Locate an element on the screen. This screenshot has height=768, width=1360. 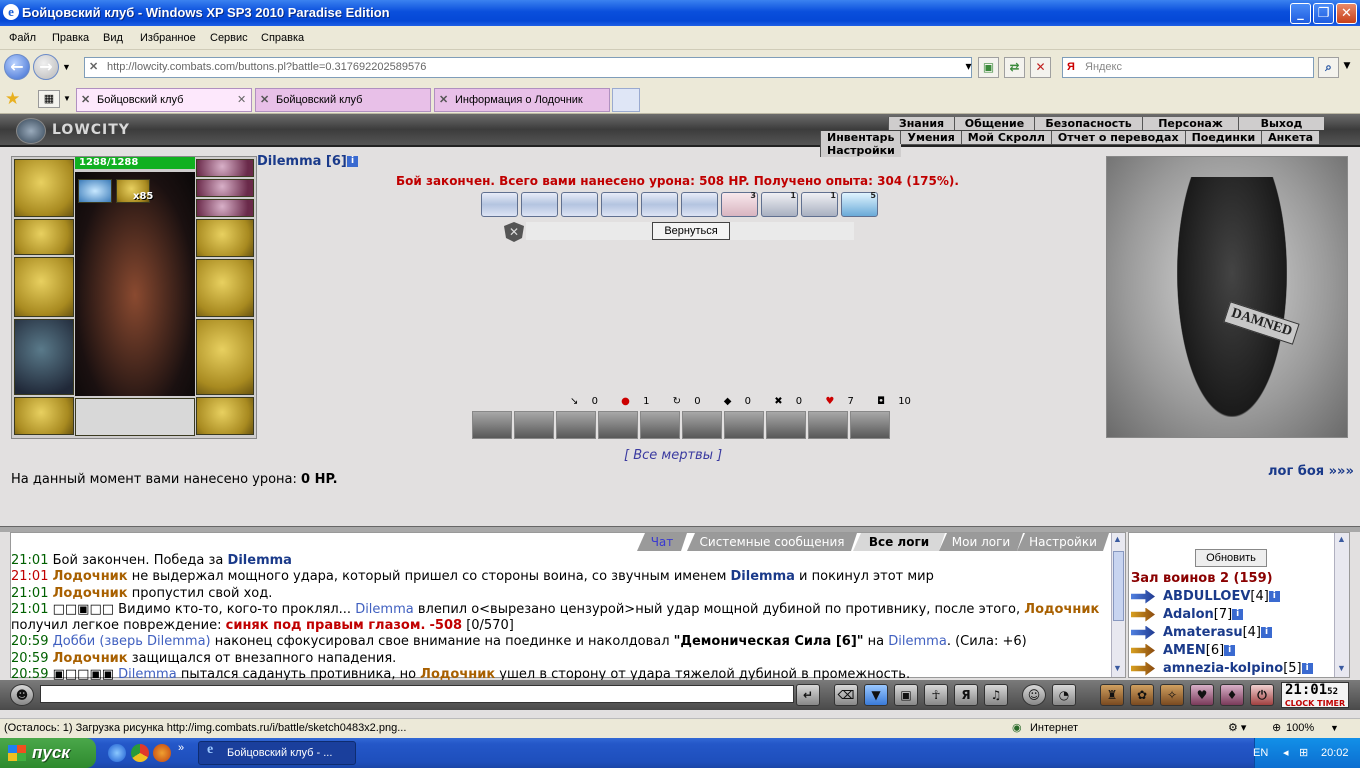
zoom-level: 100% is located at coordinates (1300, 728).